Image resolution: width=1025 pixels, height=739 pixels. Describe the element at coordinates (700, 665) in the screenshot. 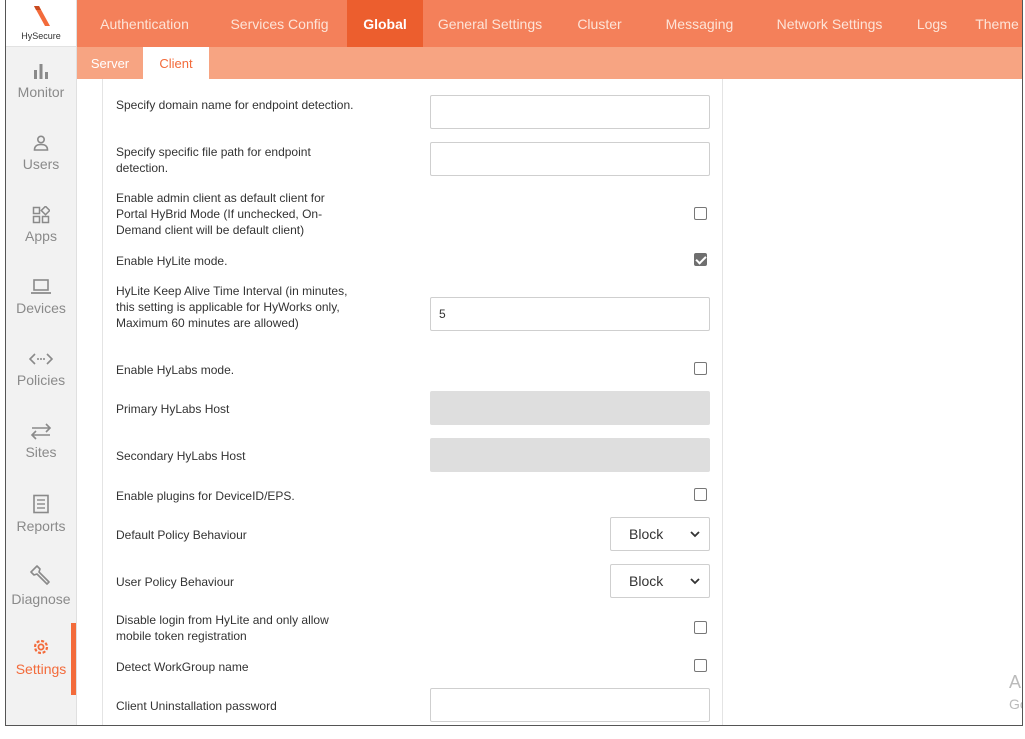

I see `workgroup-checkbox` at that location.